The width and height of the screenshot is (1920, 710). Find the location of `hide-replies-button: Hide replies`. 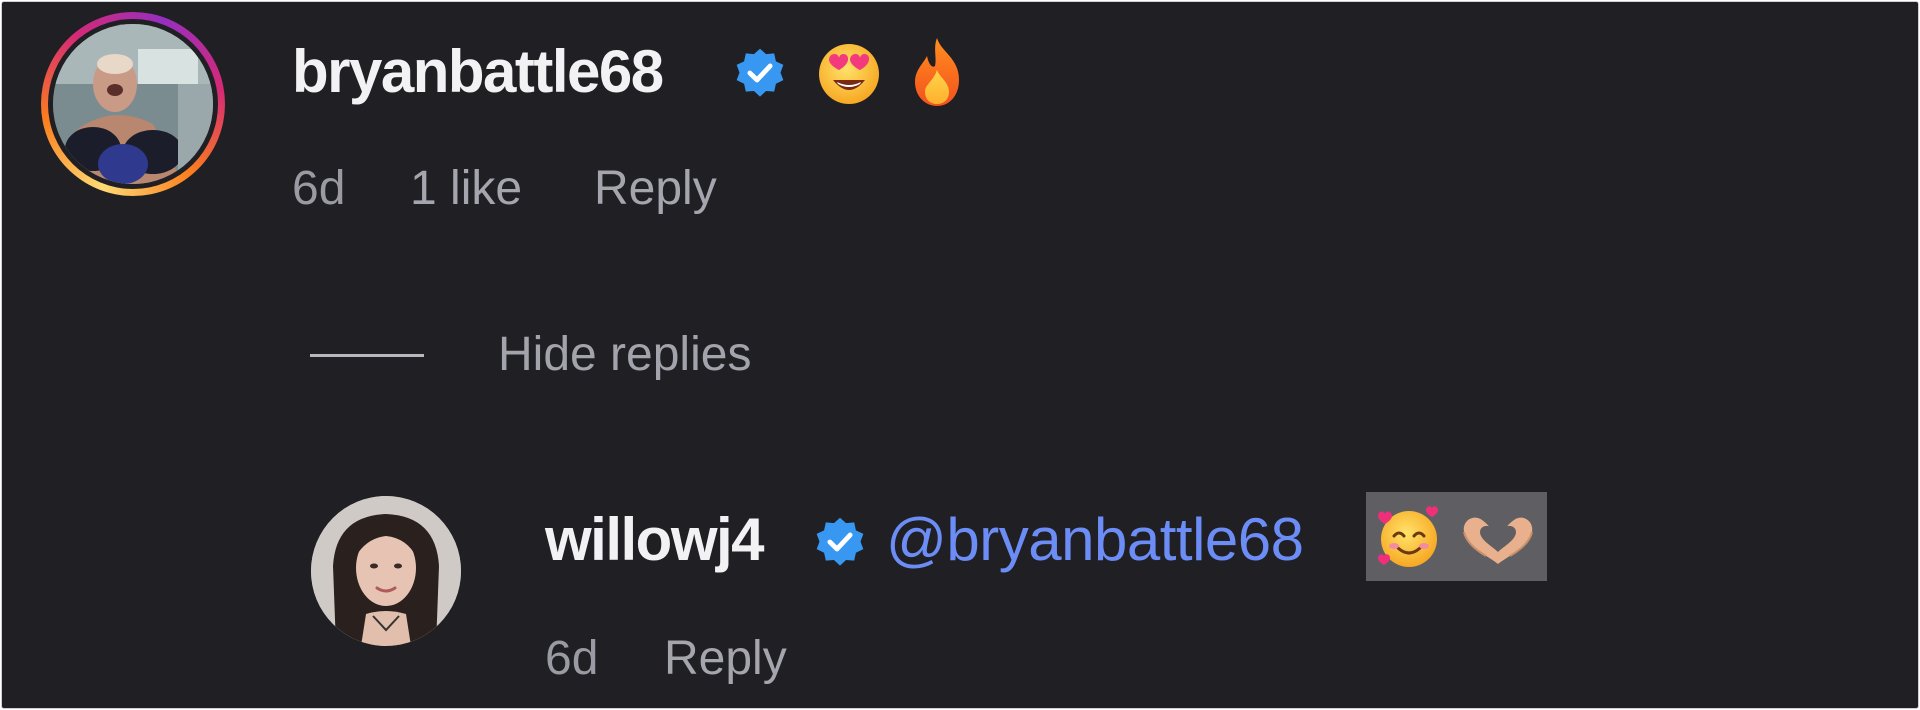

hide-replies-button: Hide replies is located at coordinates (624, 355).